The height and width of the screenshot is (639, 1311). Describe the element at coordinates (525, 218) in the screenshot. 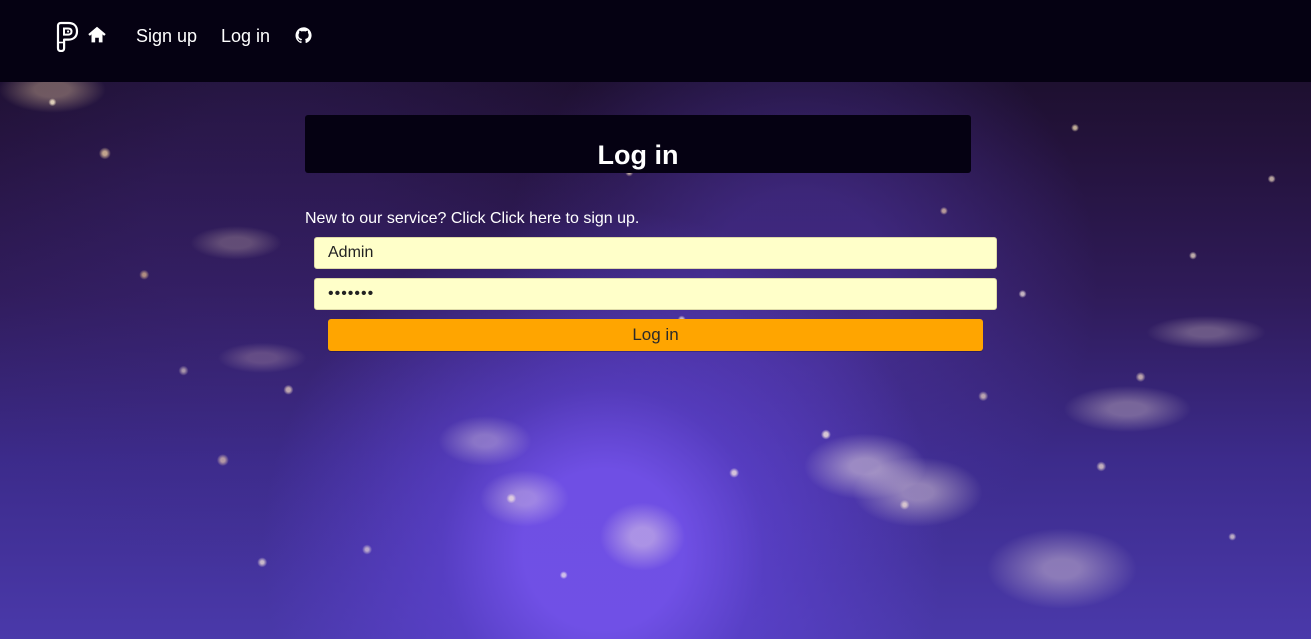

I see `signup-here-link: Click here` at that location.